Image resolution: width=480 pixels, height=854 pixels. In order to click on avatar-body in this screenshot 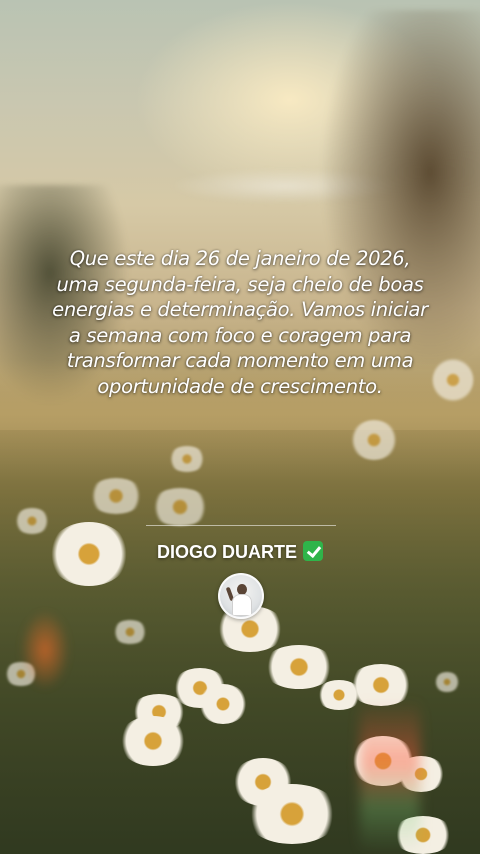, I will do `click(242, 605)`.